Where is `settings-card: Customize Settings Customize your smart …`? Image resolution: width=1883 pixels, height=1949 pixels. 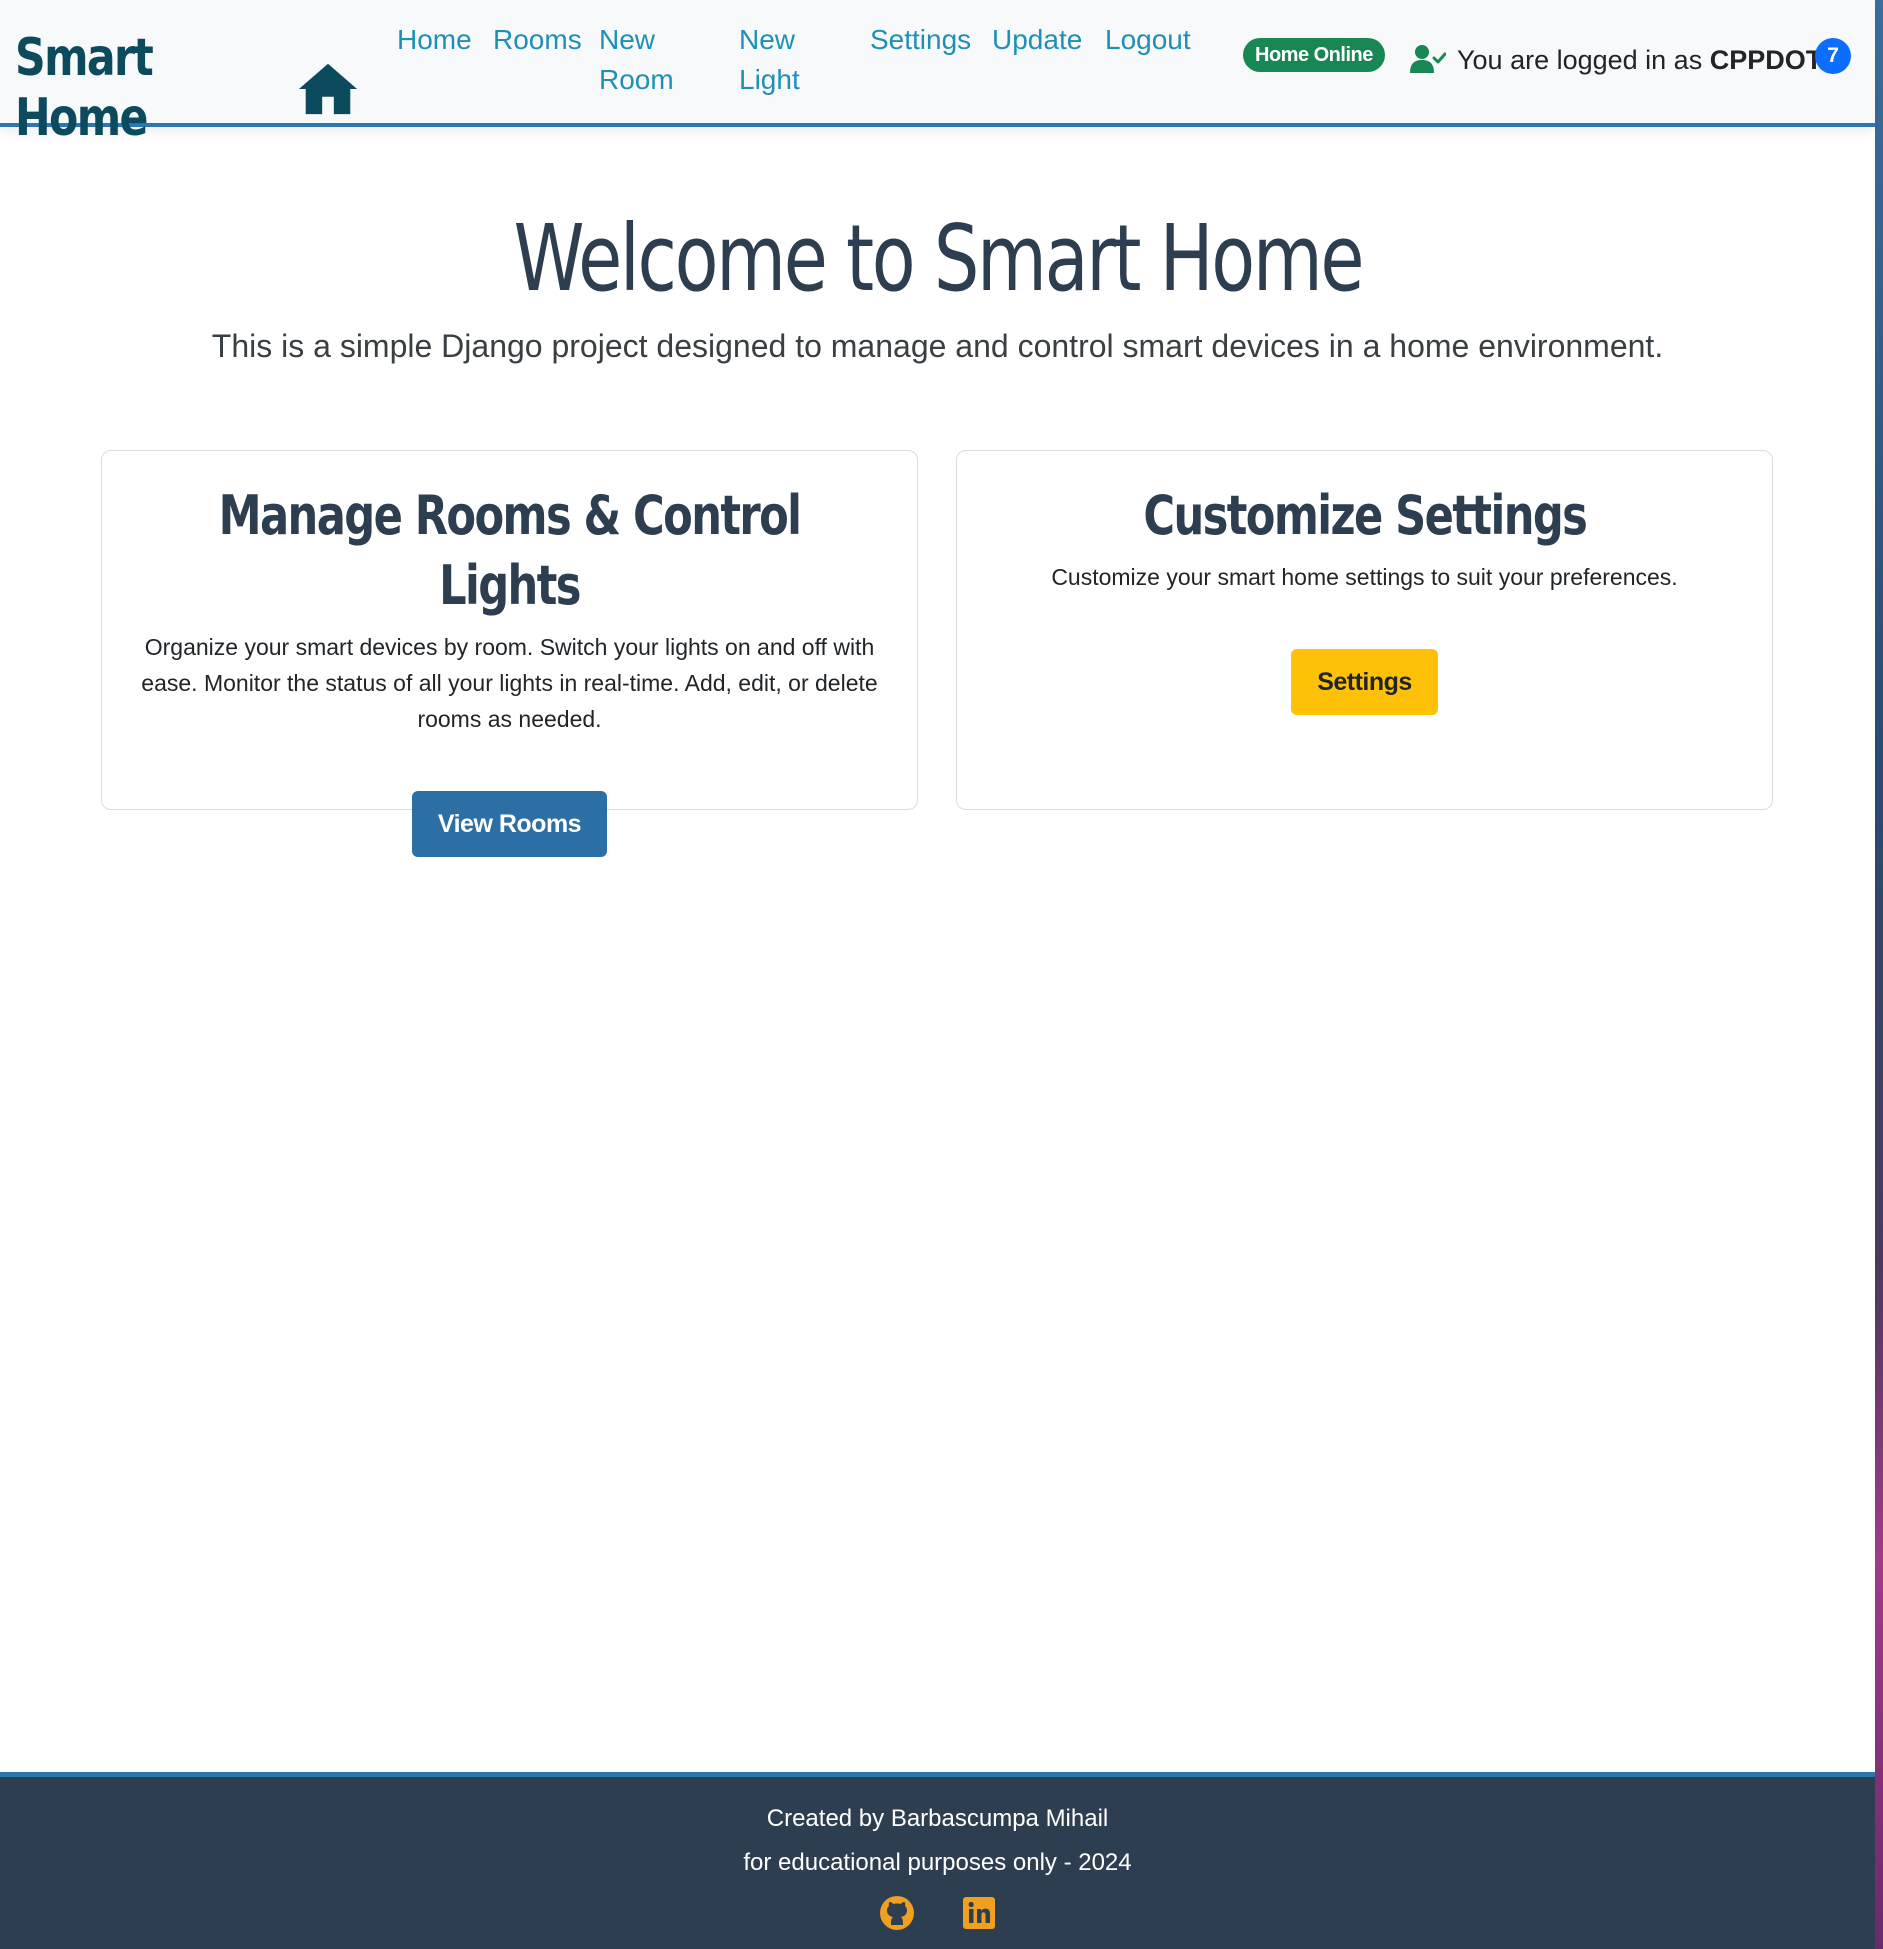
settings-card: Customize Settings Customize your smart … is located at coordinates (1364, 630).